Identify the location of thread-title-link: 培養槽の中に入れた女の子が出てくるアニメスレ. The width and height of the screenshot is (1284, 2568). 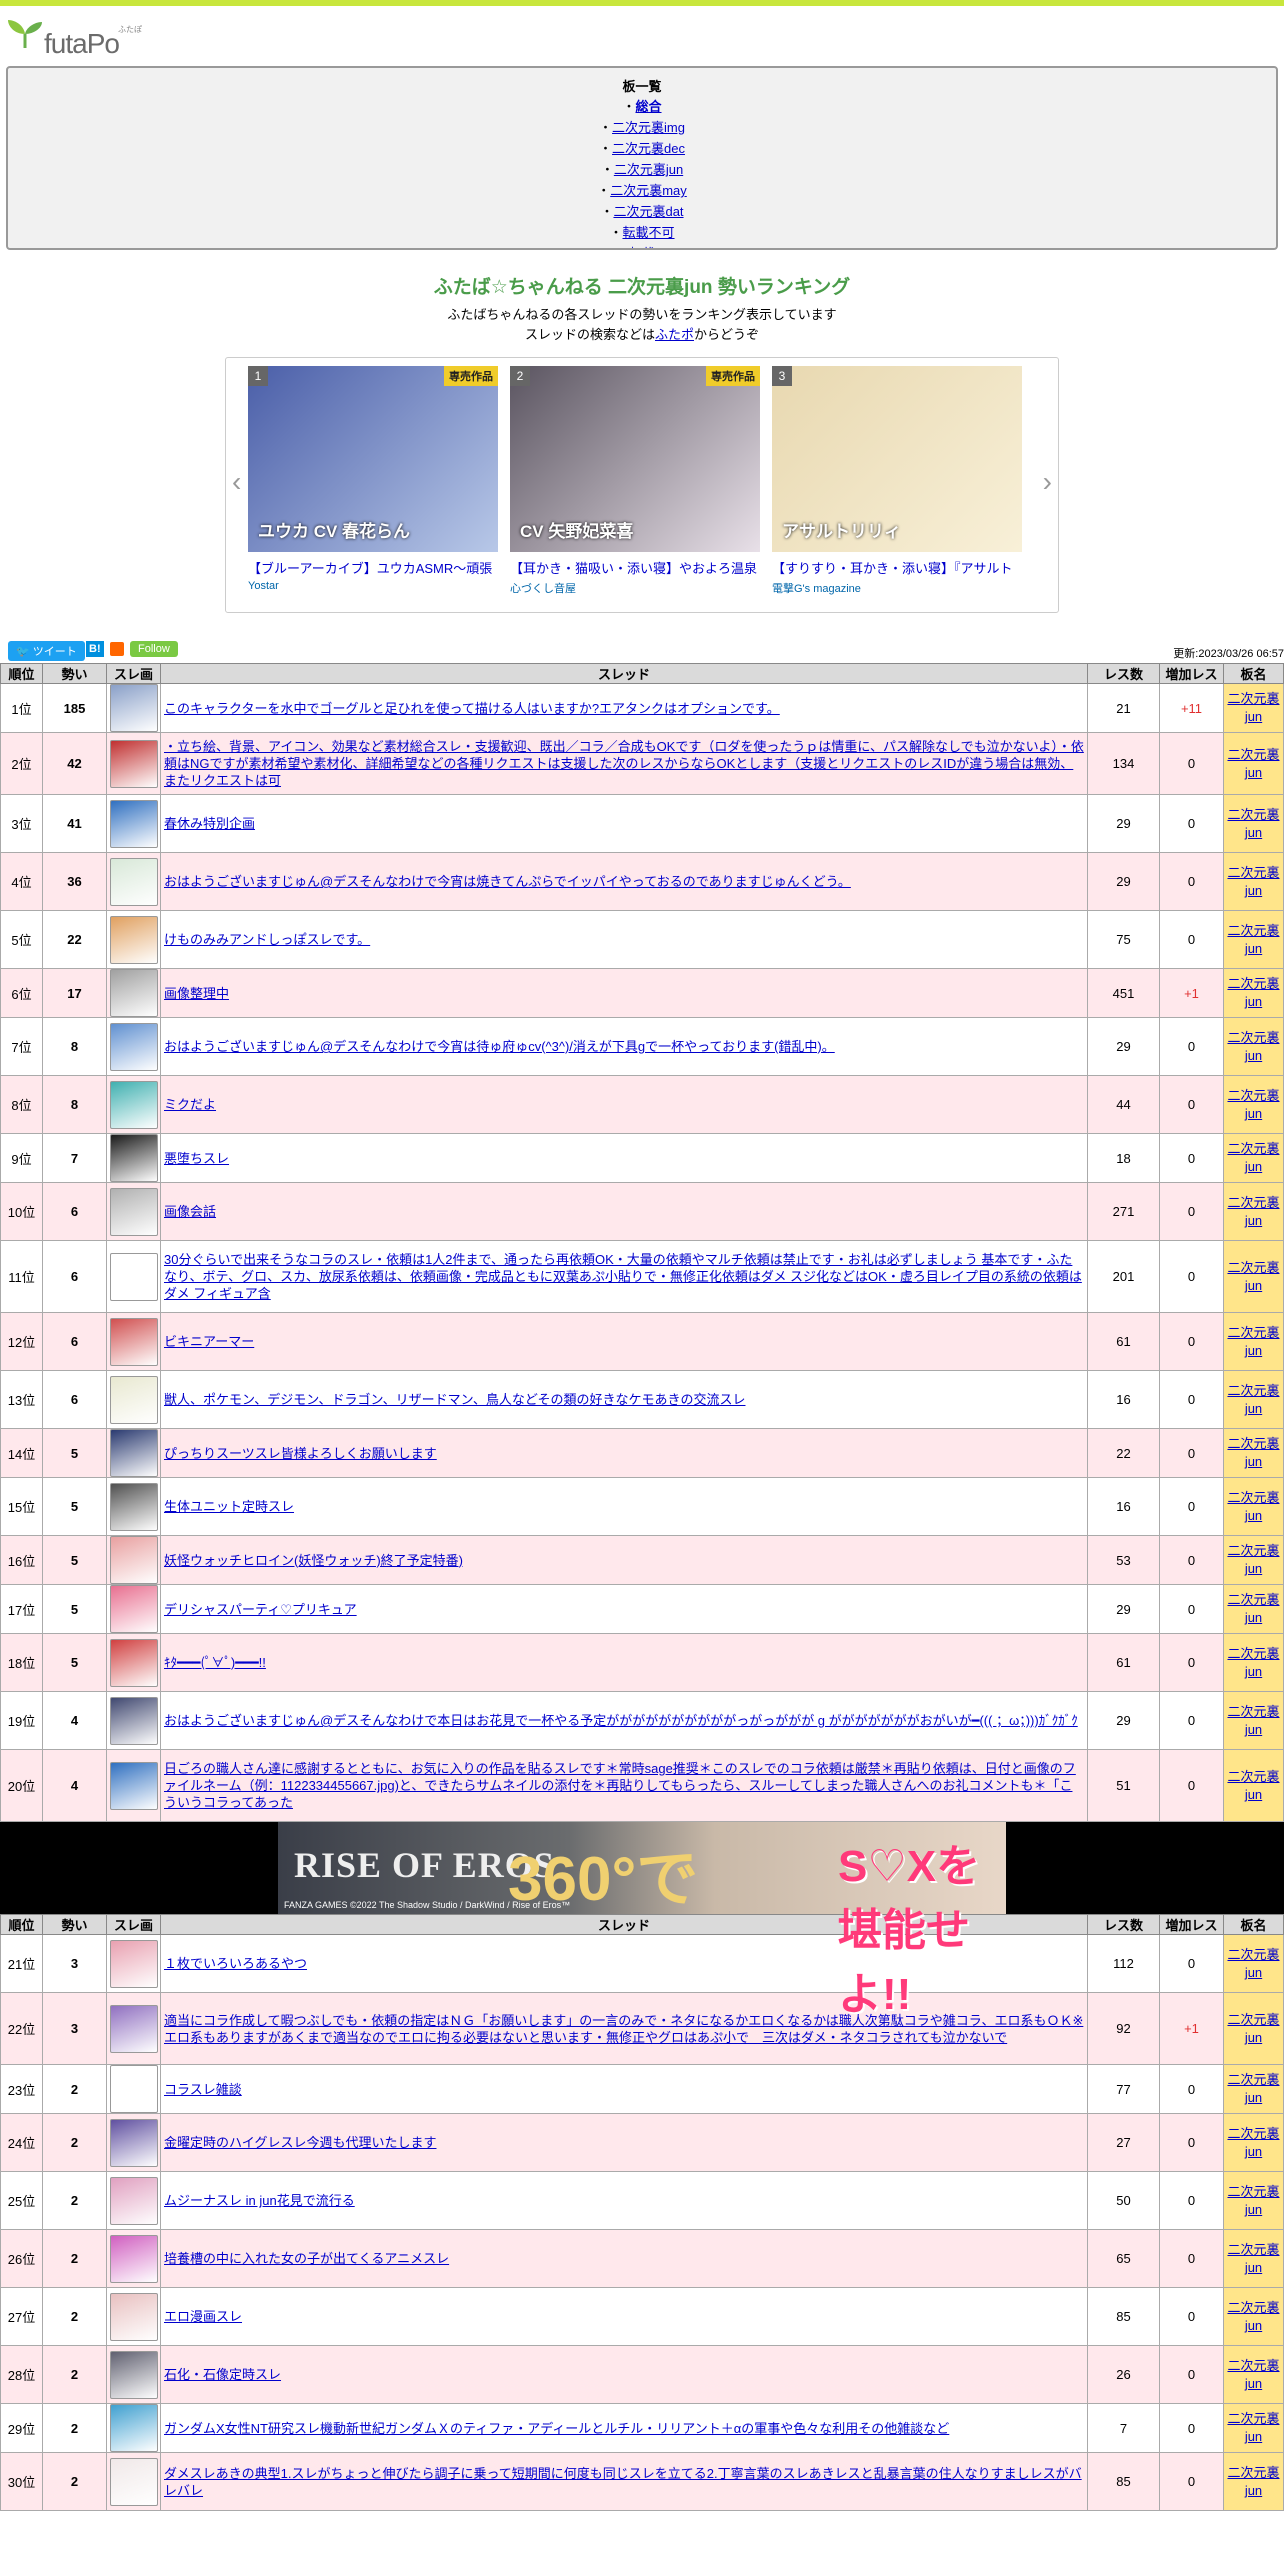
(306, 2258).